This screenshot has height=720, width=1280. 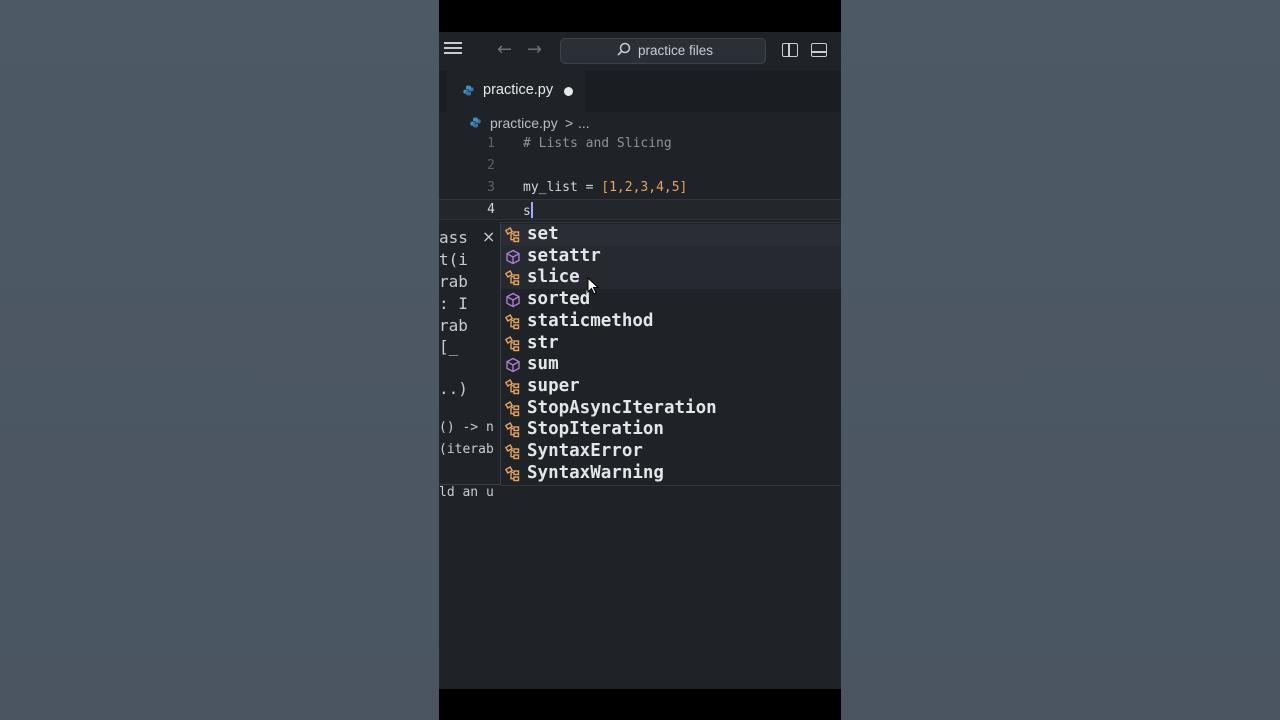 I want to click on doc-divider, so click(x=470, y=484).